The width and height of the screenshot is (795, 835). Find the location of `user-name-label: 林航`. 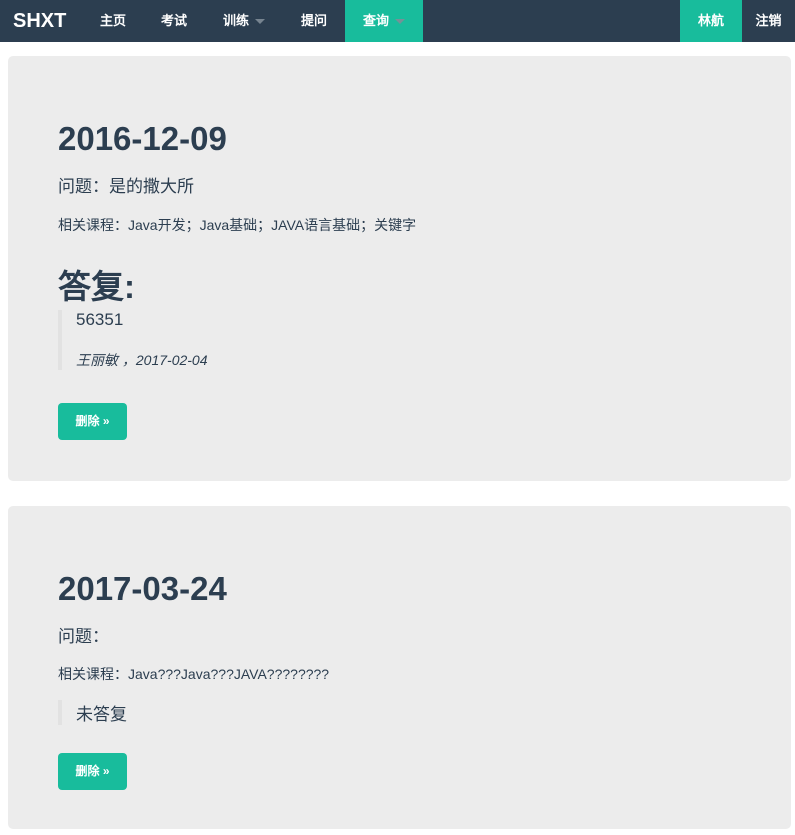

user-name-label: 林航 is located at coordinates (710, 20).